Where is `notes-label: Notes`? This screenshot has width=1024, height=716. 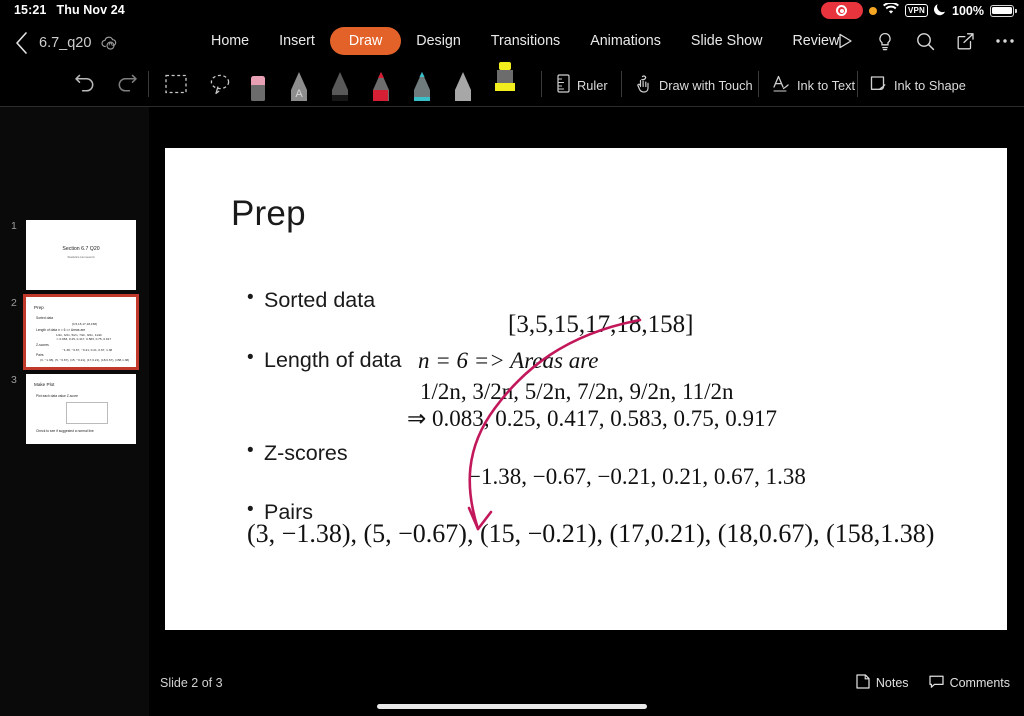 notes-label: Notes is located at coordinates (892, 683).